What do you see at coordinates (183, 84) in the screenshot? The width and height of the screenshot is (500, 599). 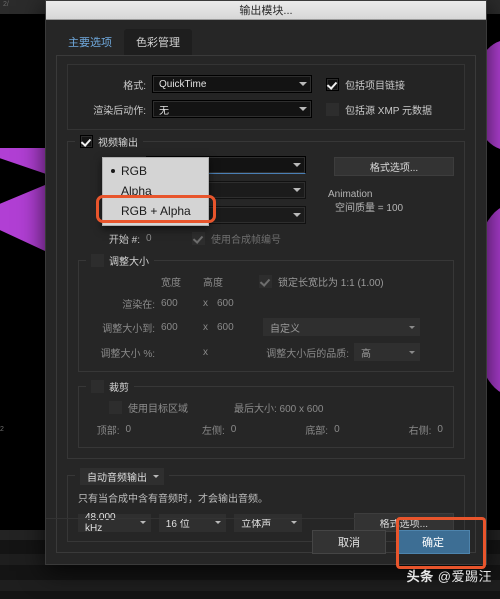 I see `format-select-value: QuickTime` at bounding box center [183, 84].